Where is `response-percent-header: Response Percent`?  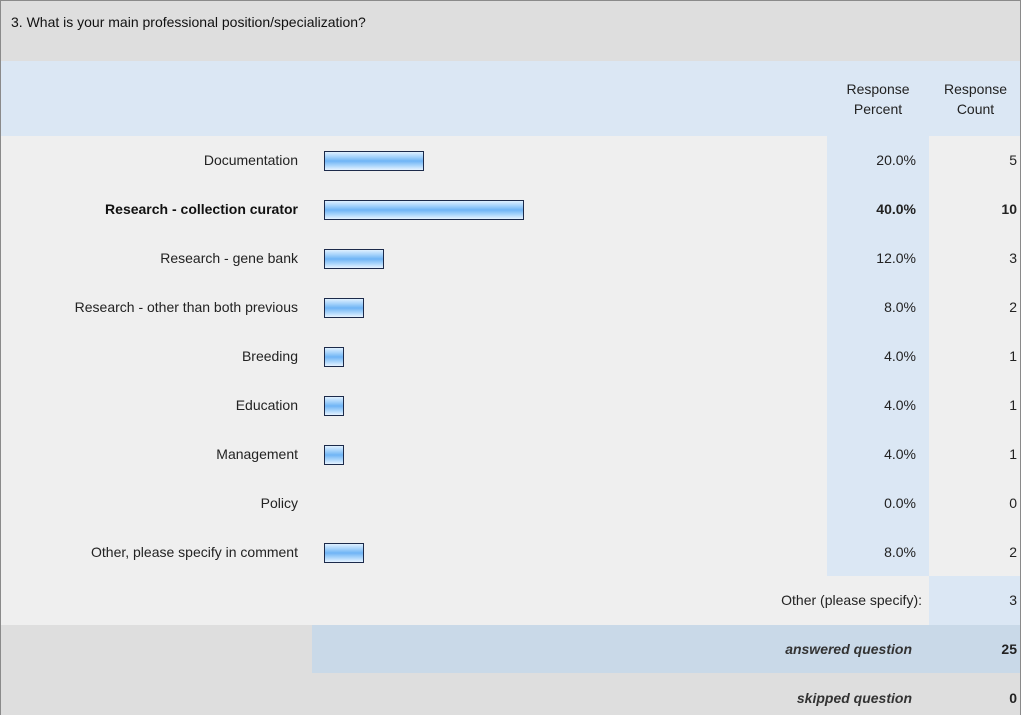 response-percent-header: Response Percent is located at coordinates (878, 99).